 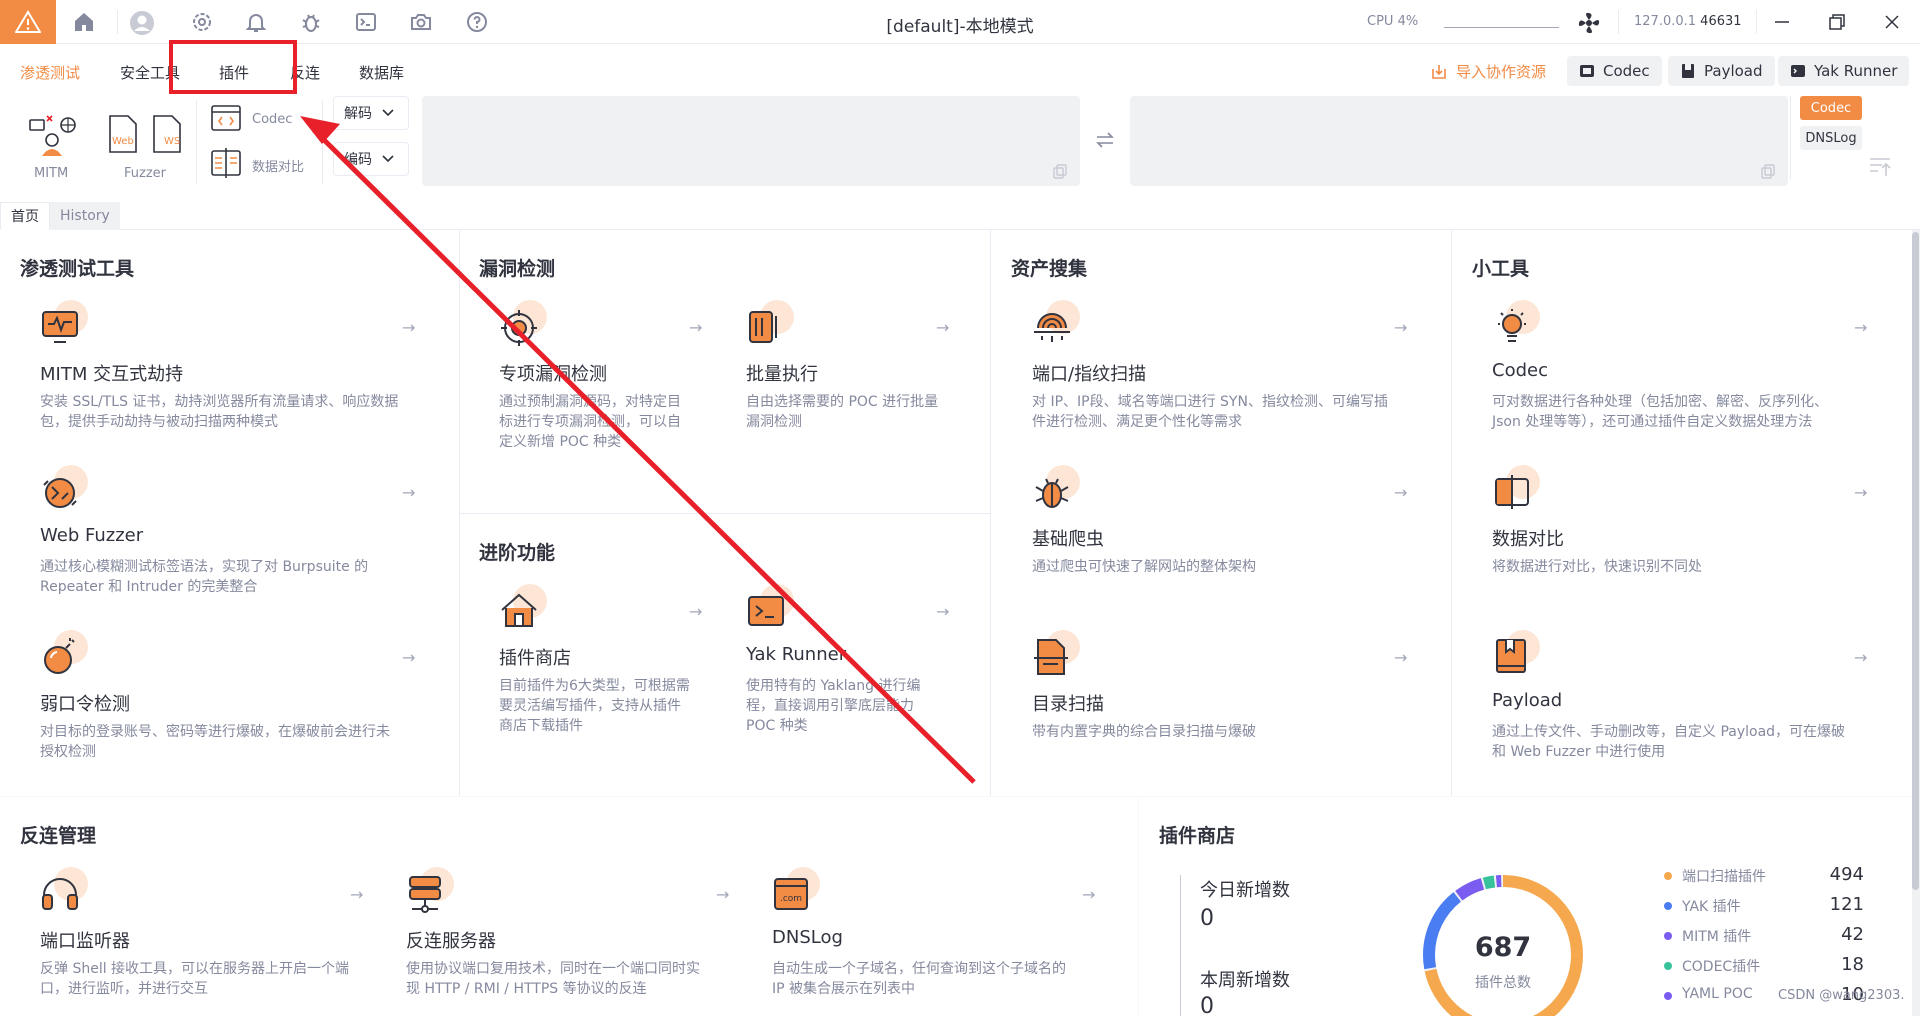 What do you see at coordinates (64, 891) in the screenshot?
I see `headset-icon` at bounding box center [64, 891].